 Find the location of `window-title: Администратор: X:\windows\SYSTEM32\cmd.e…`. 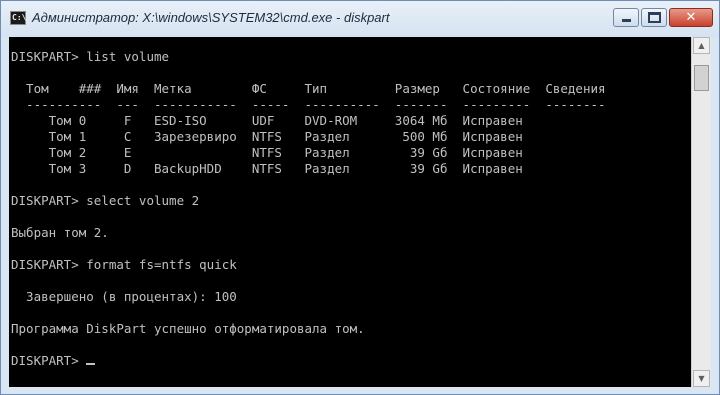

window-title: Администратор: X:\windows\SYSTEM32\cmd.e… is located at coordinates (211, 17).